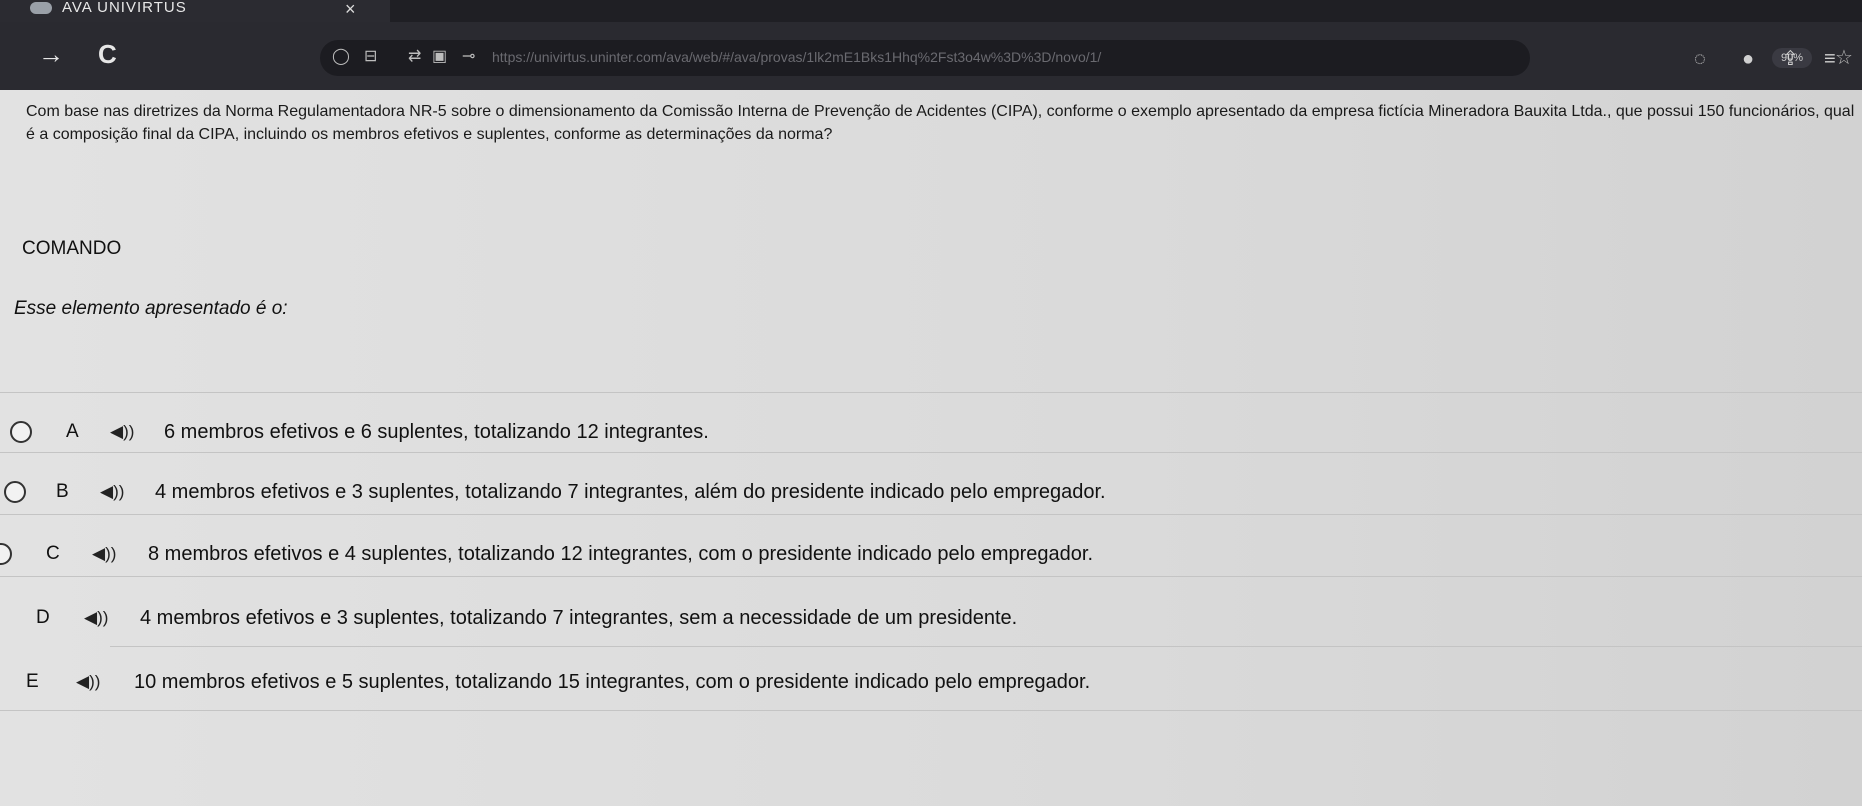 This screenshot has height=806, width=1862. Describe the element at coordinates (1700, 59) in the screenshot. I see `pocket-icon: ◌` at that location.